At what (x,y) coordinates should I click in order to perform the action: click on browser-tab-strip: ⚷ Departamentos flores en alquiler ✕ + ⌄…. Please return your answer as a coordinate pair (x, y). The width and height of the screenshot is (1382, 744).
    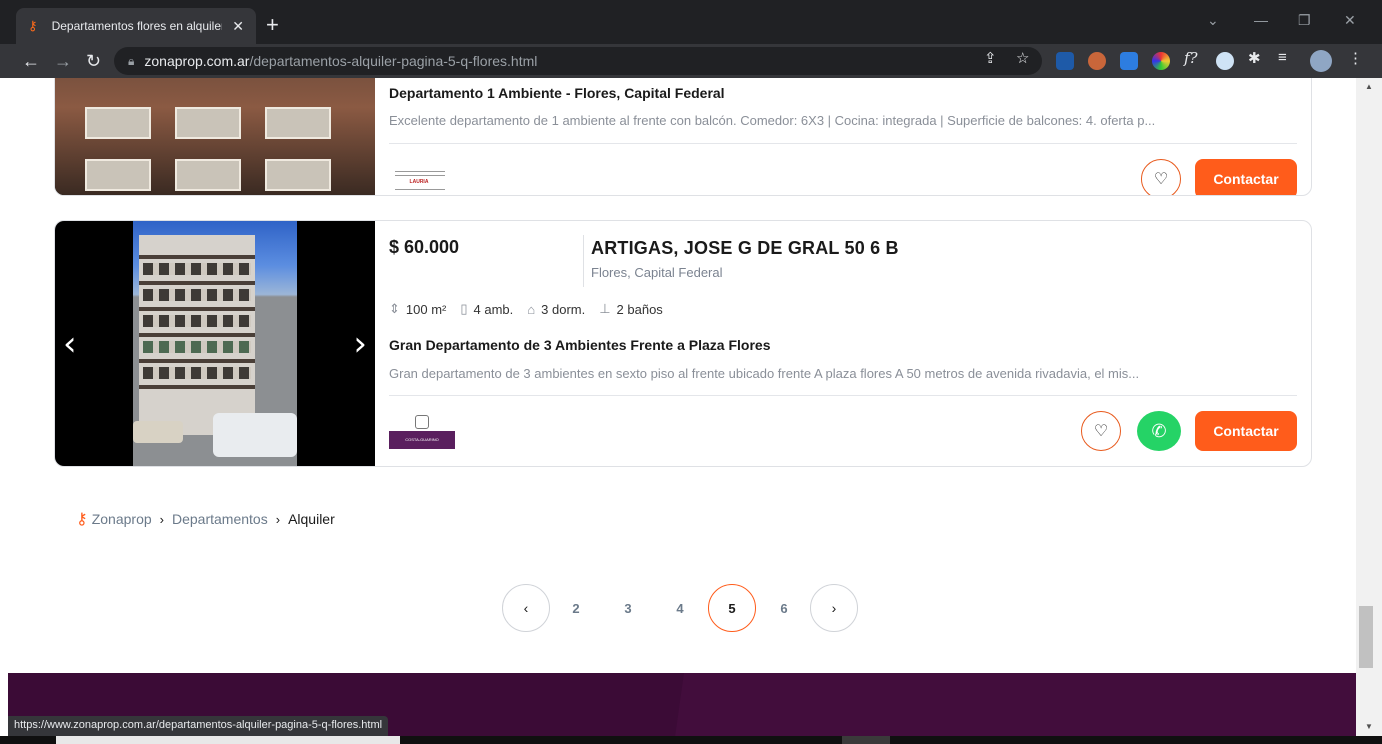
    Looking at the image, I should click on (691, 22).